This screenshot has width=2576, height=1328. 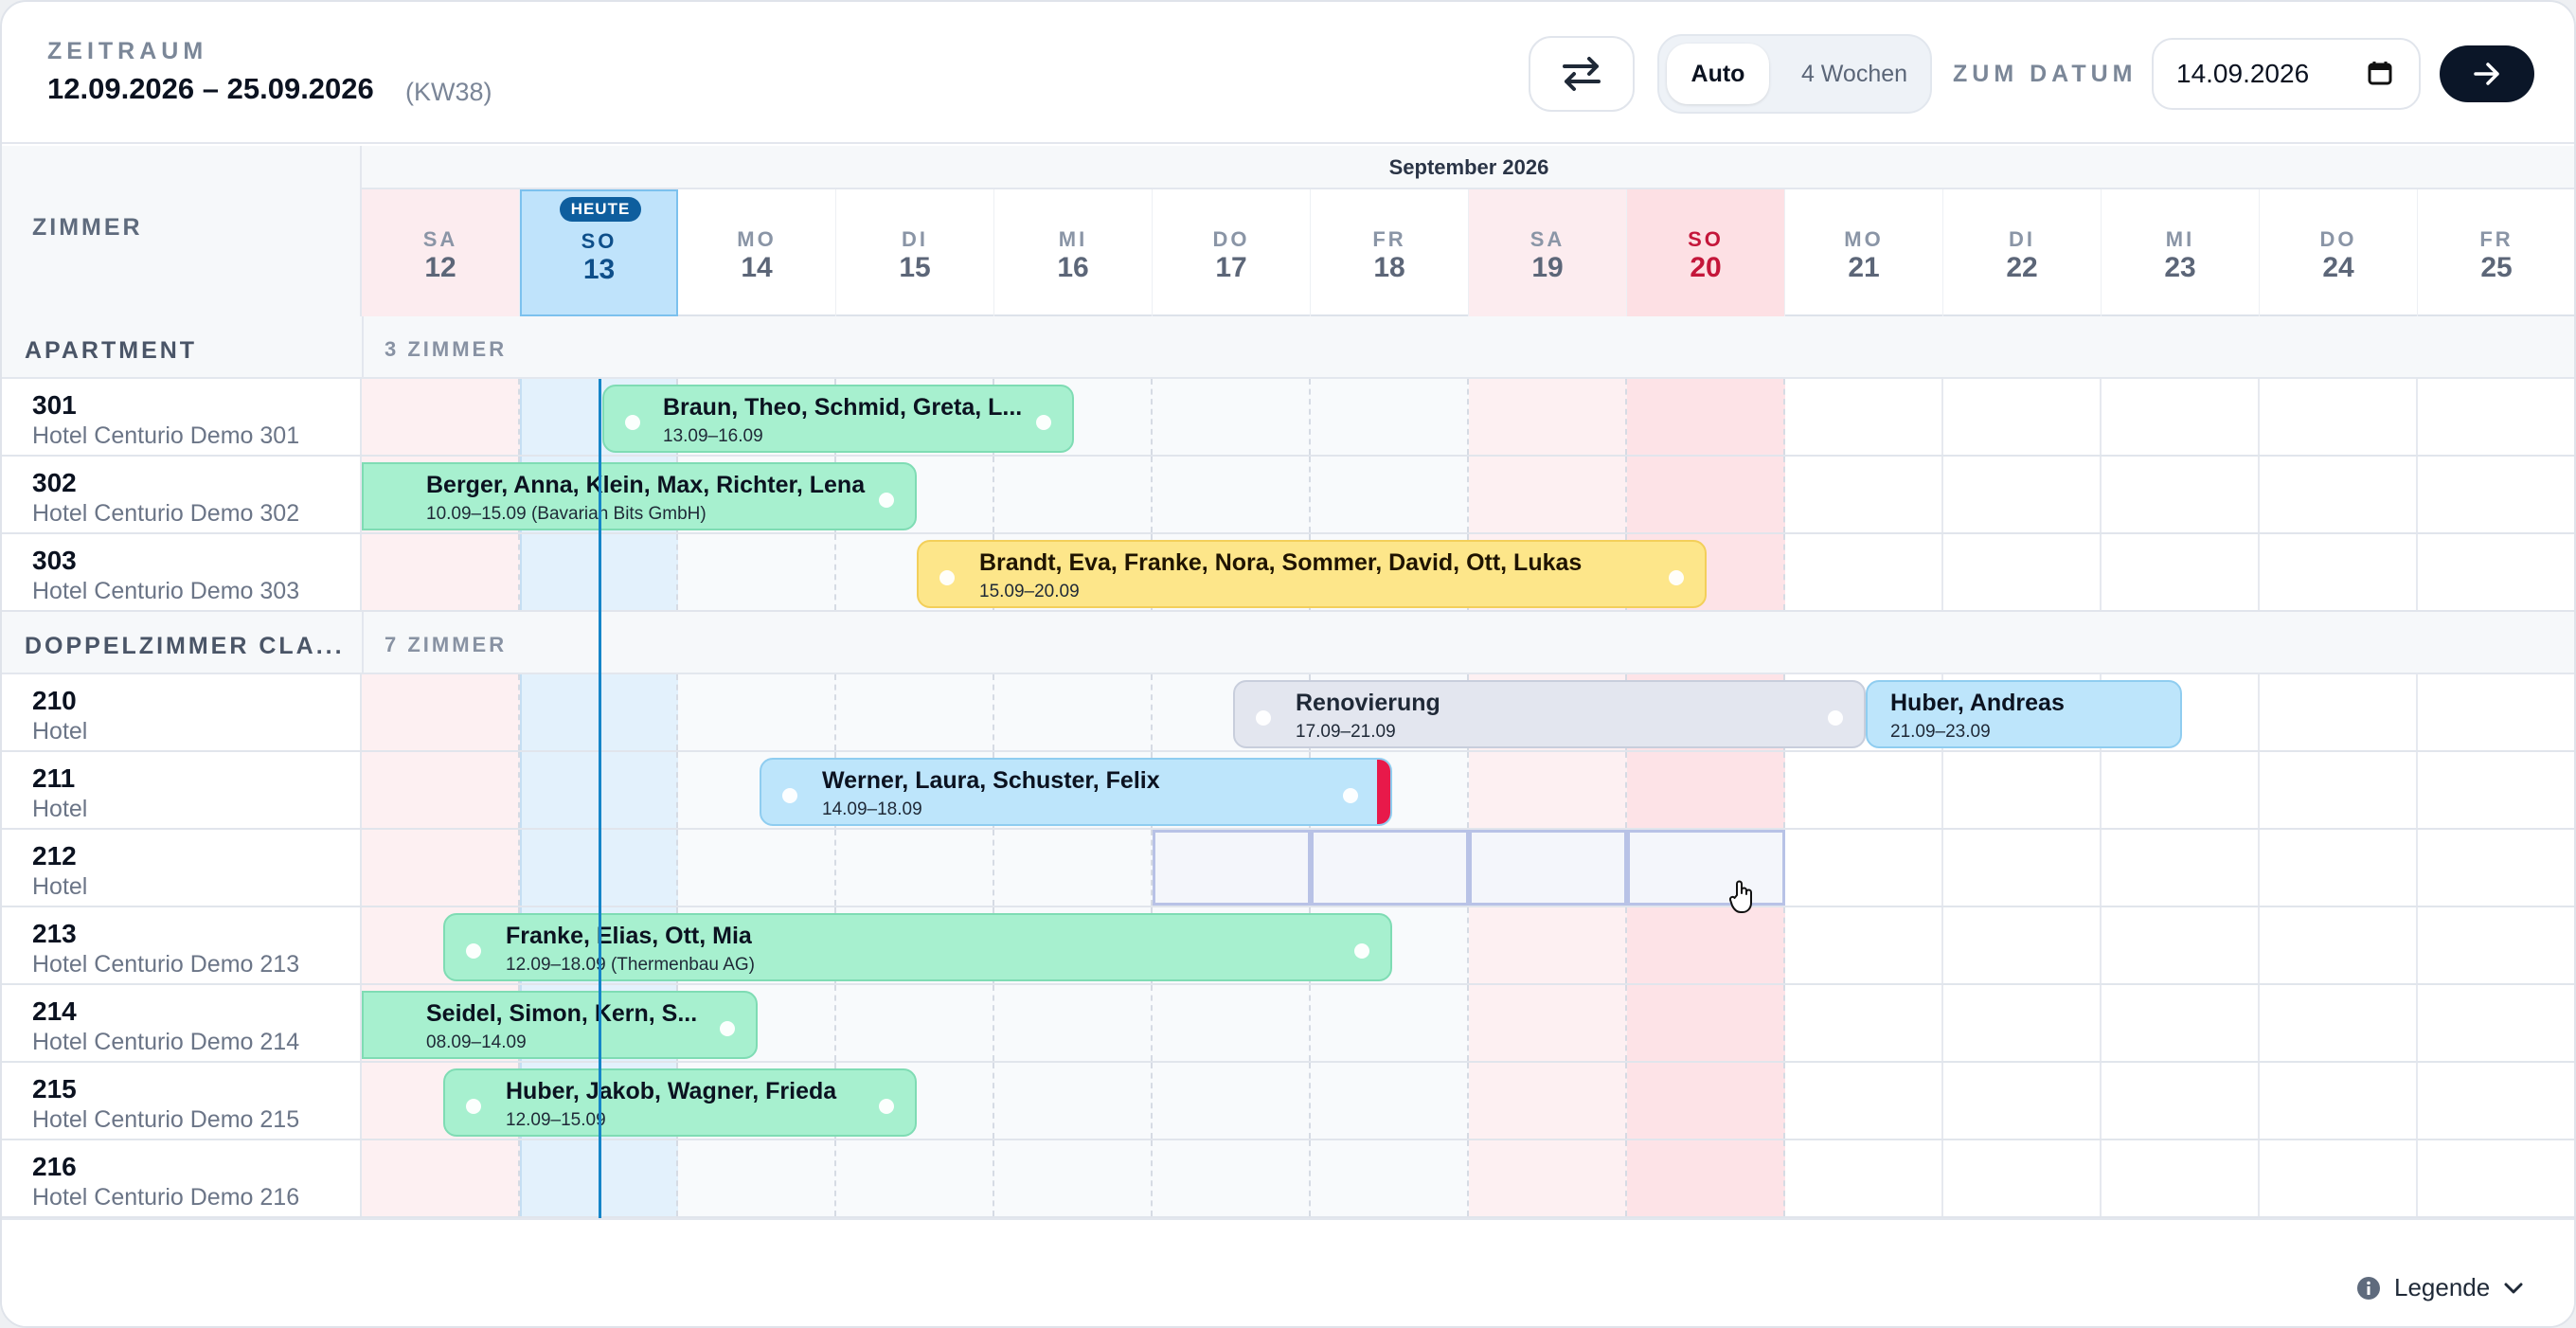 What do you see at coordinates (1718, 74) in the screenshot?
I see `view-mode-auto: Auto` at bounding box center [1718, 74].